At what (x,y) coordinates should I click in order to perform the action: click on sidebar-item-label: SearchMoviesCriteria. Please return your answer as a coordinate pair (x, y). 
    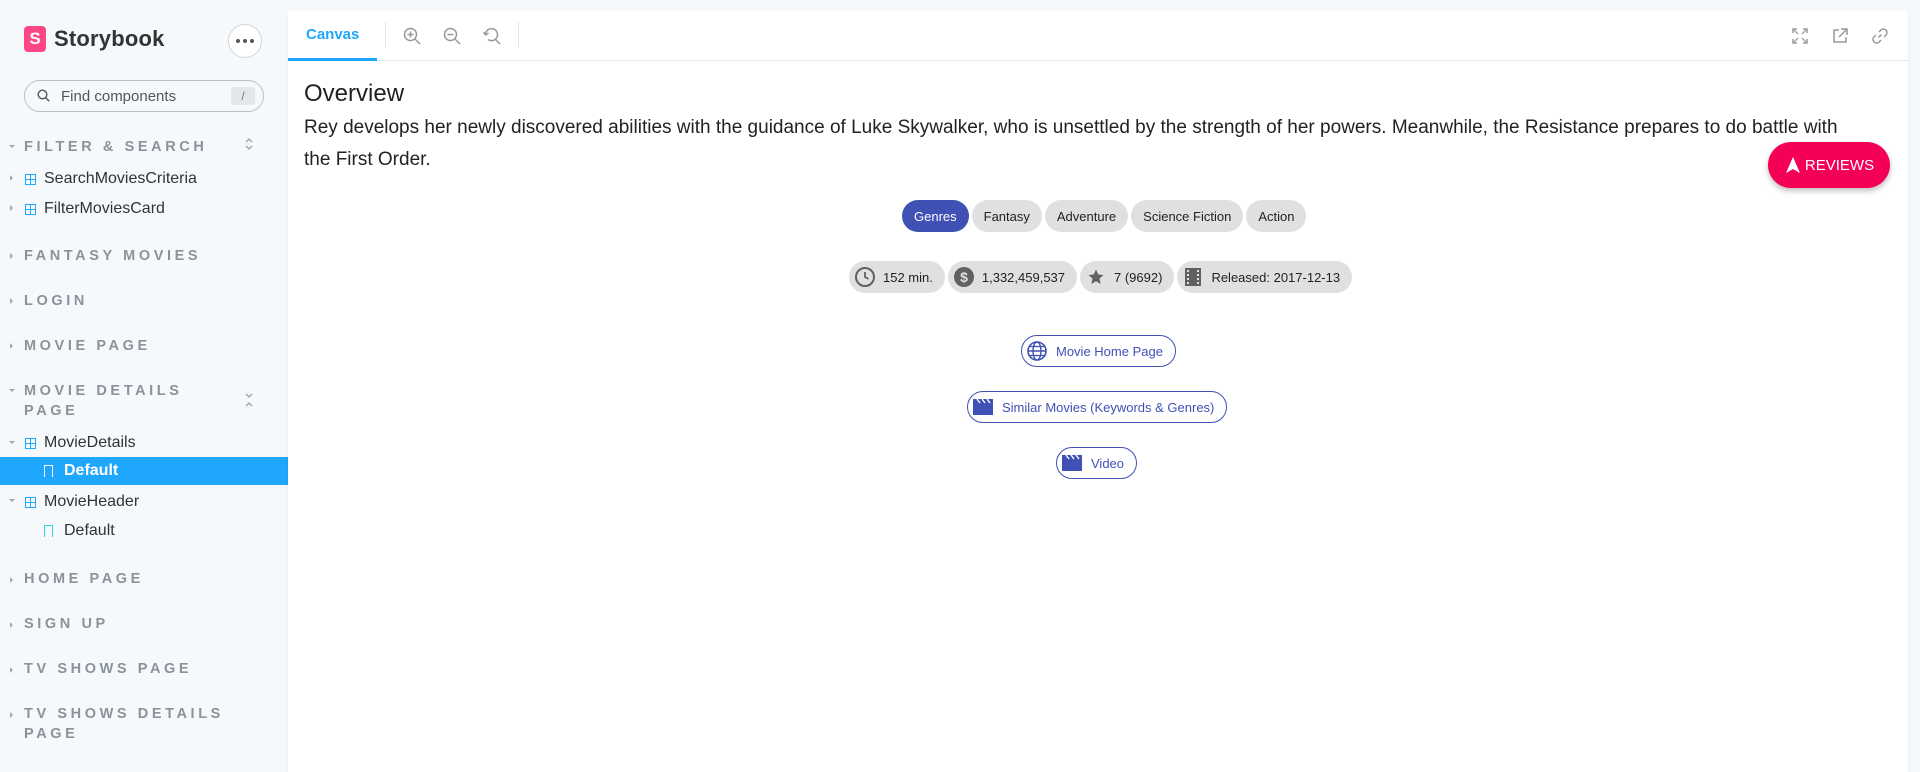
    Looking at the image, I should click on (120, 178).